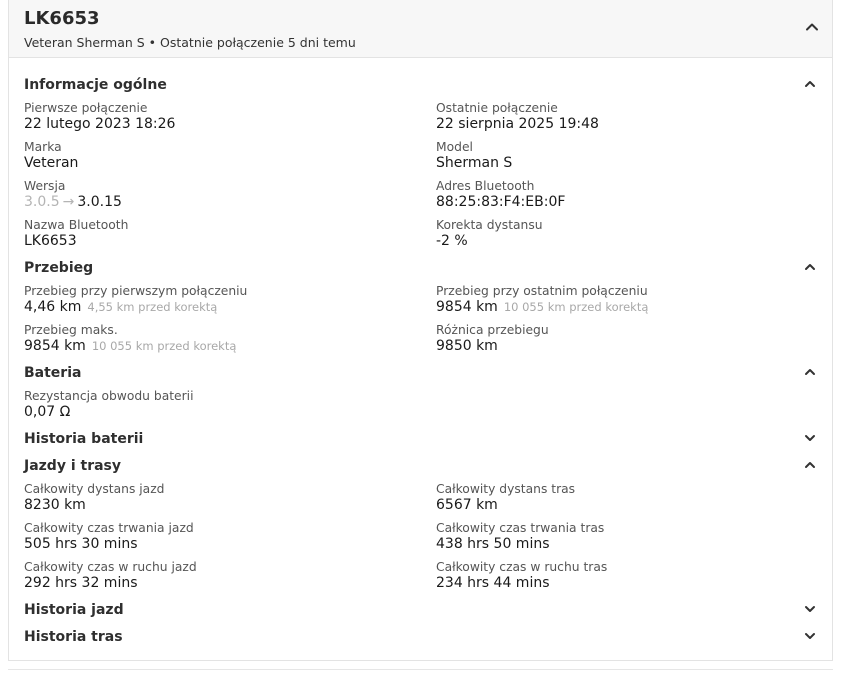 This screenshot has height=675, width=860. I want to click on field-value: -2 %, so click(452, 241).